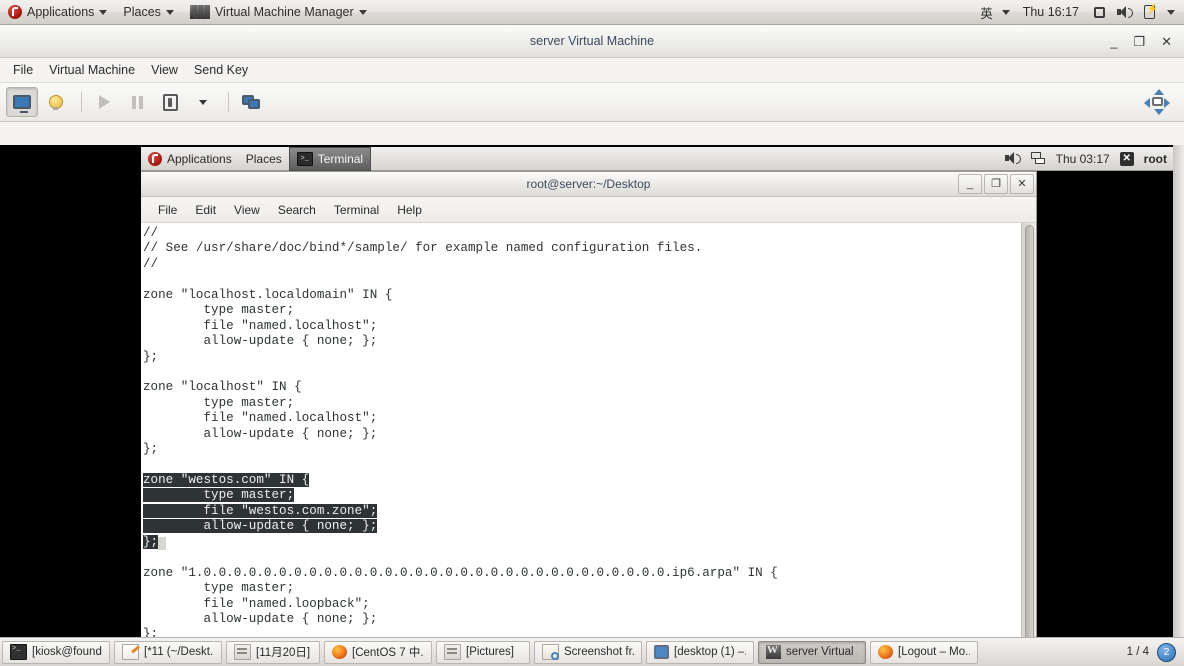 Image resolution: width=1184 pixels, height=666 pixels. Describe the element at coordinates (1113, 41) in the screenshot. I see `vmm-minimize-button: _` at that location.